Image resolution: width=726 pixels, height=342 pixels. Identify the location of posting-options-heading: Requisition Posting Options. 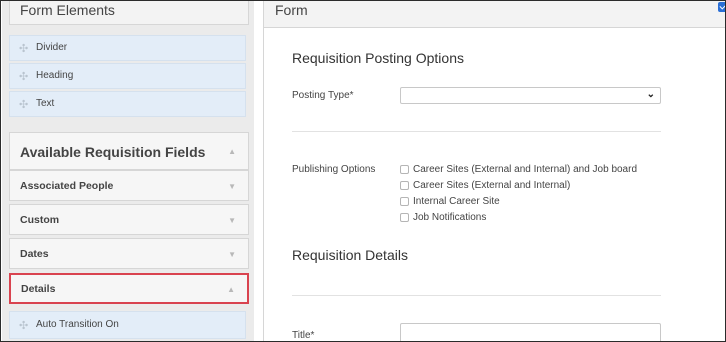
(378, 58).